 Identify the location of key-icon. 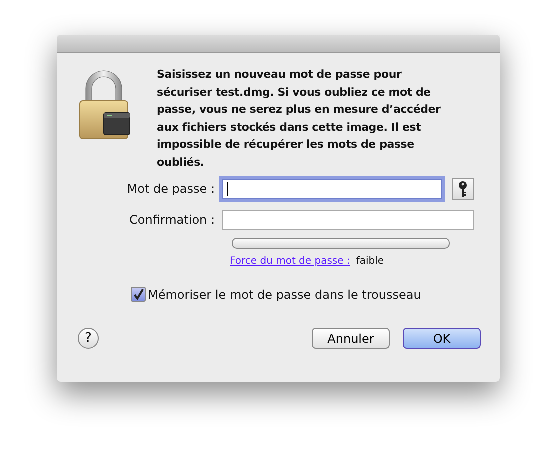
(463, 189).